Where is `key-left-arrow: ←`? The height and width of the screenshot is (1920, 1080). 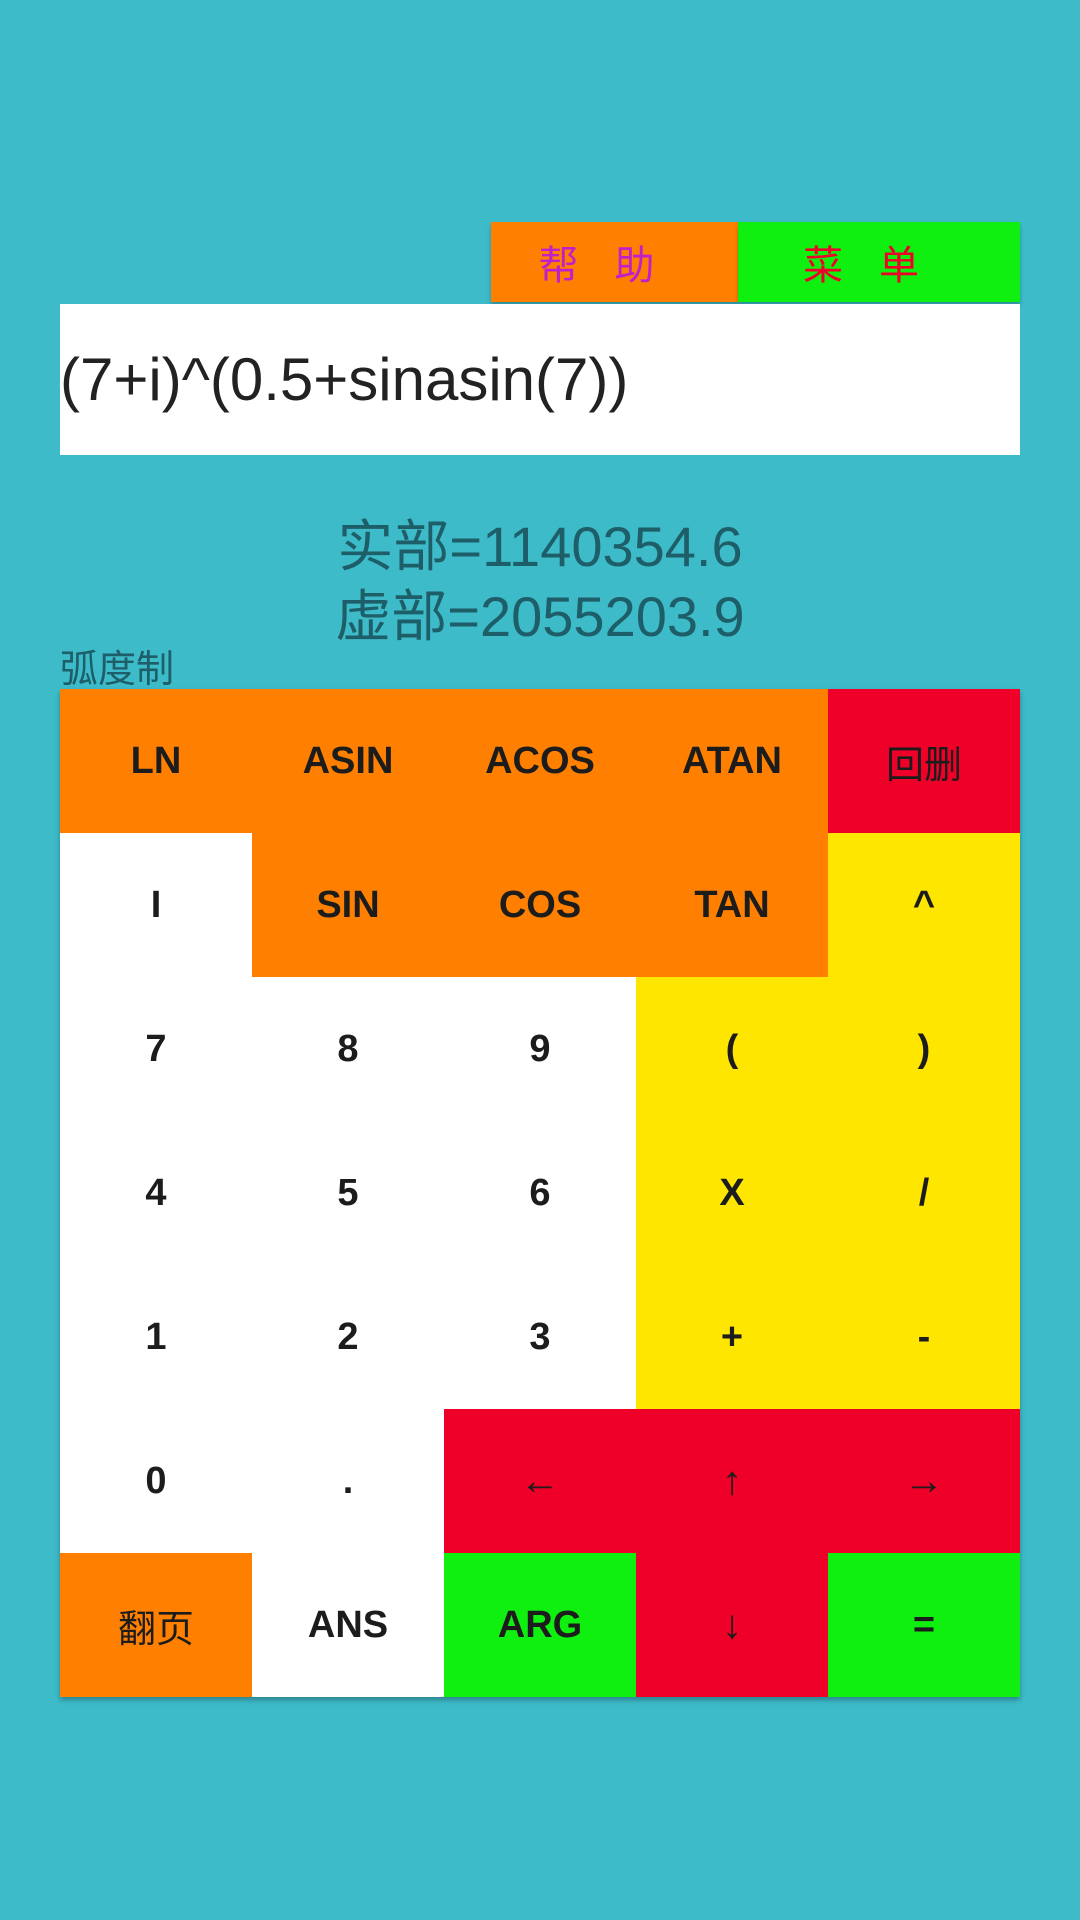
key-left-arrow: ← is located at coordinates (540, 1481).